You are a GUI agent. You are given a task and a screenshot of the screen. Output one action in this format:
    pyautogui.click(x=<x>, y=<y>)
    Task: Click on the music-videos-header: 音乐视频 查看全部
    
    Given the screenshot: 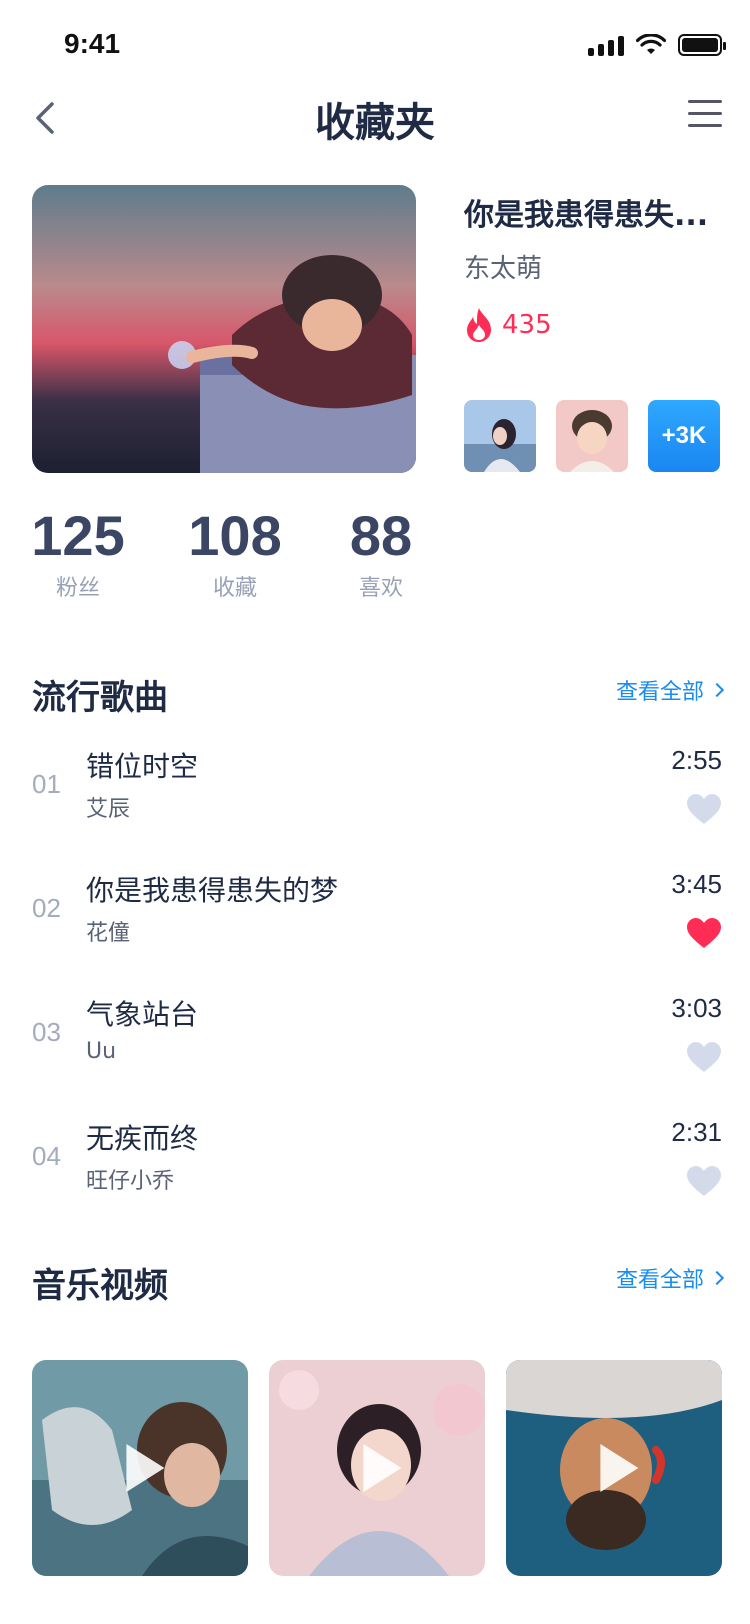 What is the action you would take?
    pyautogui.click(x=378, y=1283)
    